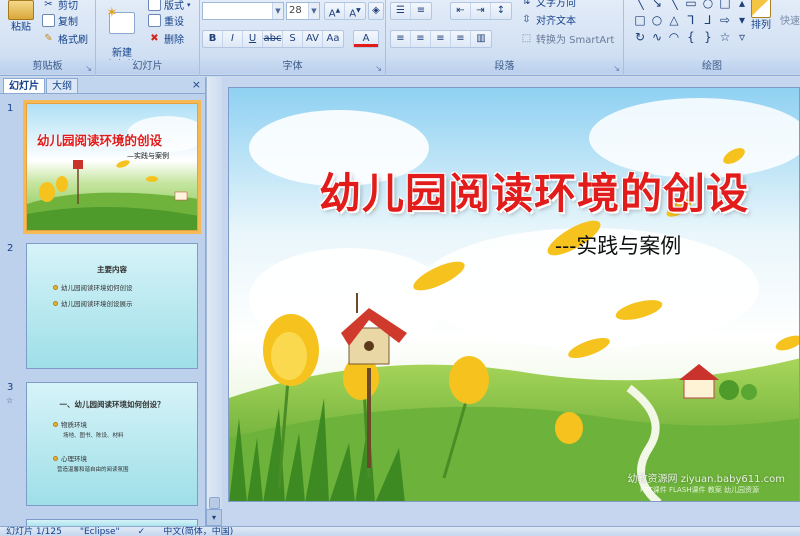 The image size is (800, 536). Describe the element at coordinates (293, 39) in the screenshot. I see `shadow-icon: S` at that location.